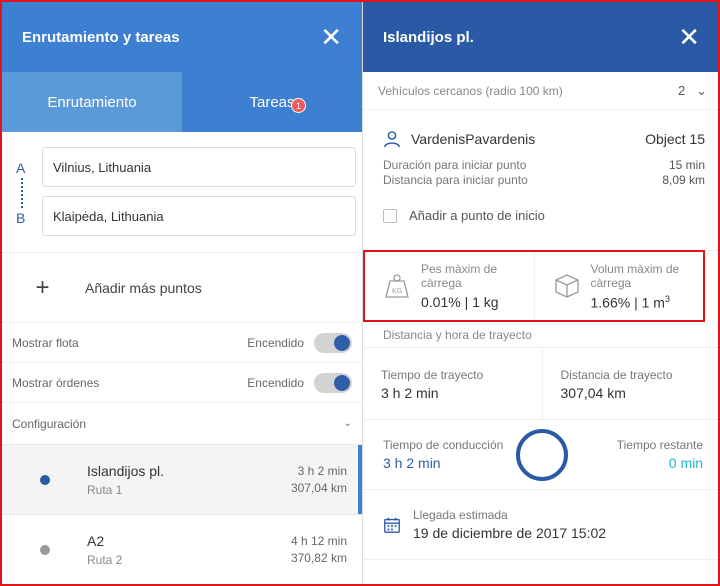 This screenshot has width=720, height=586. I want to click on box-icon, so click(566, 286).